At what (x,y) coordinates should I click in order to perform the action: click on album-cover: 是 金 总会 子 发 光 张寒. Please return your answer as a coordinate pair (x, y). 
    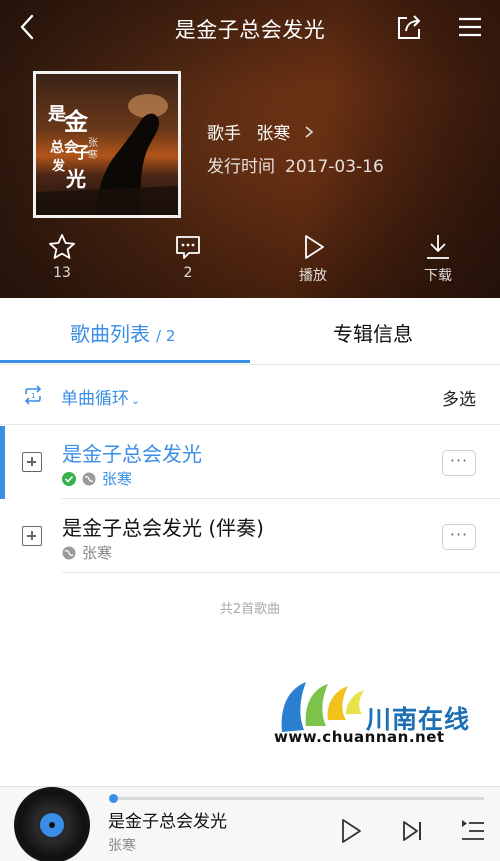
    Looking at the image, I should click on (107, 144).